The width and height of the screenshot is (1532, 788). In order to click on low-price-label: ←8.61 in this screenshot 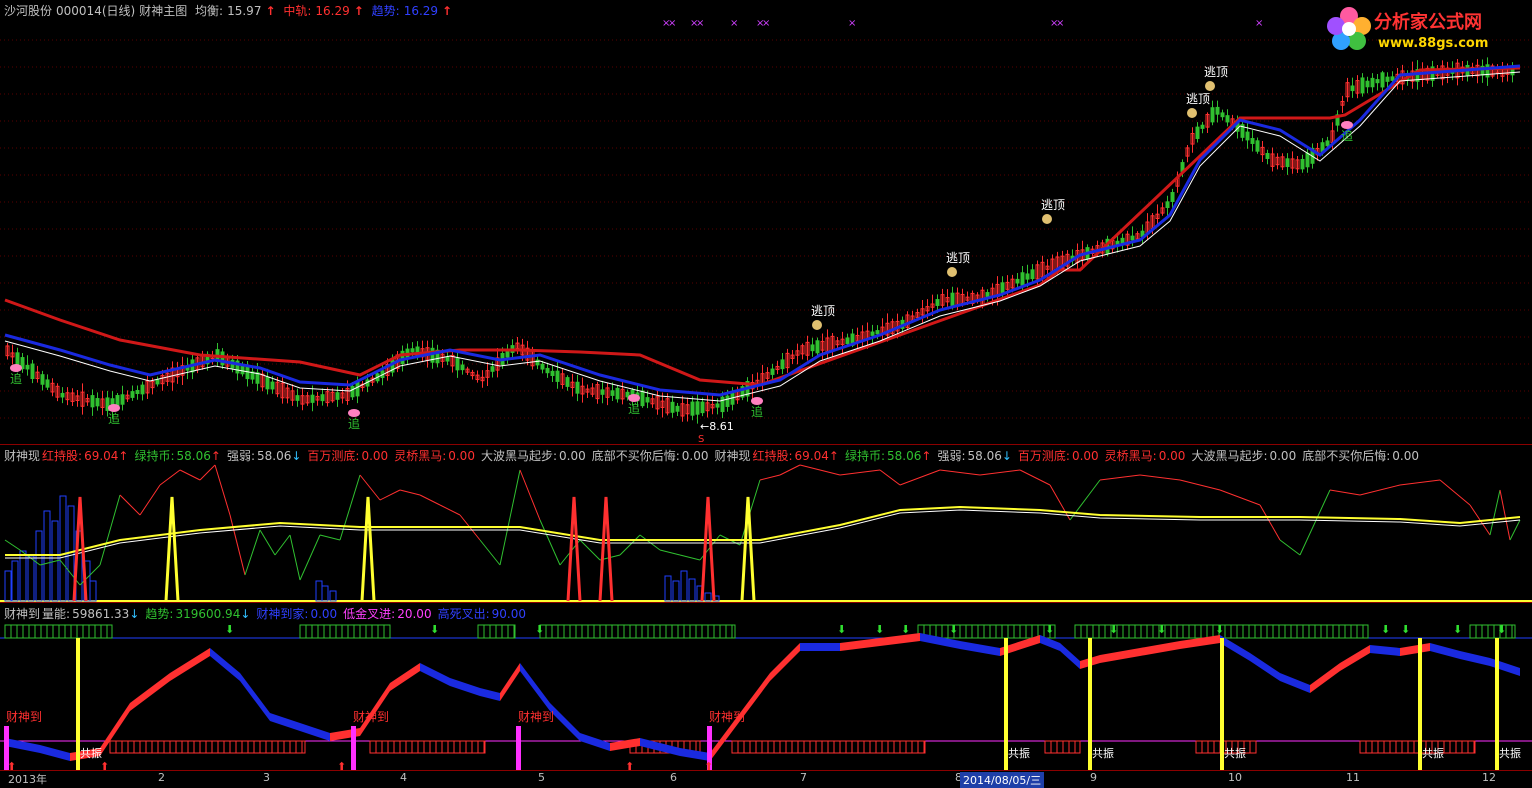, I will do `click(717, 426)`.